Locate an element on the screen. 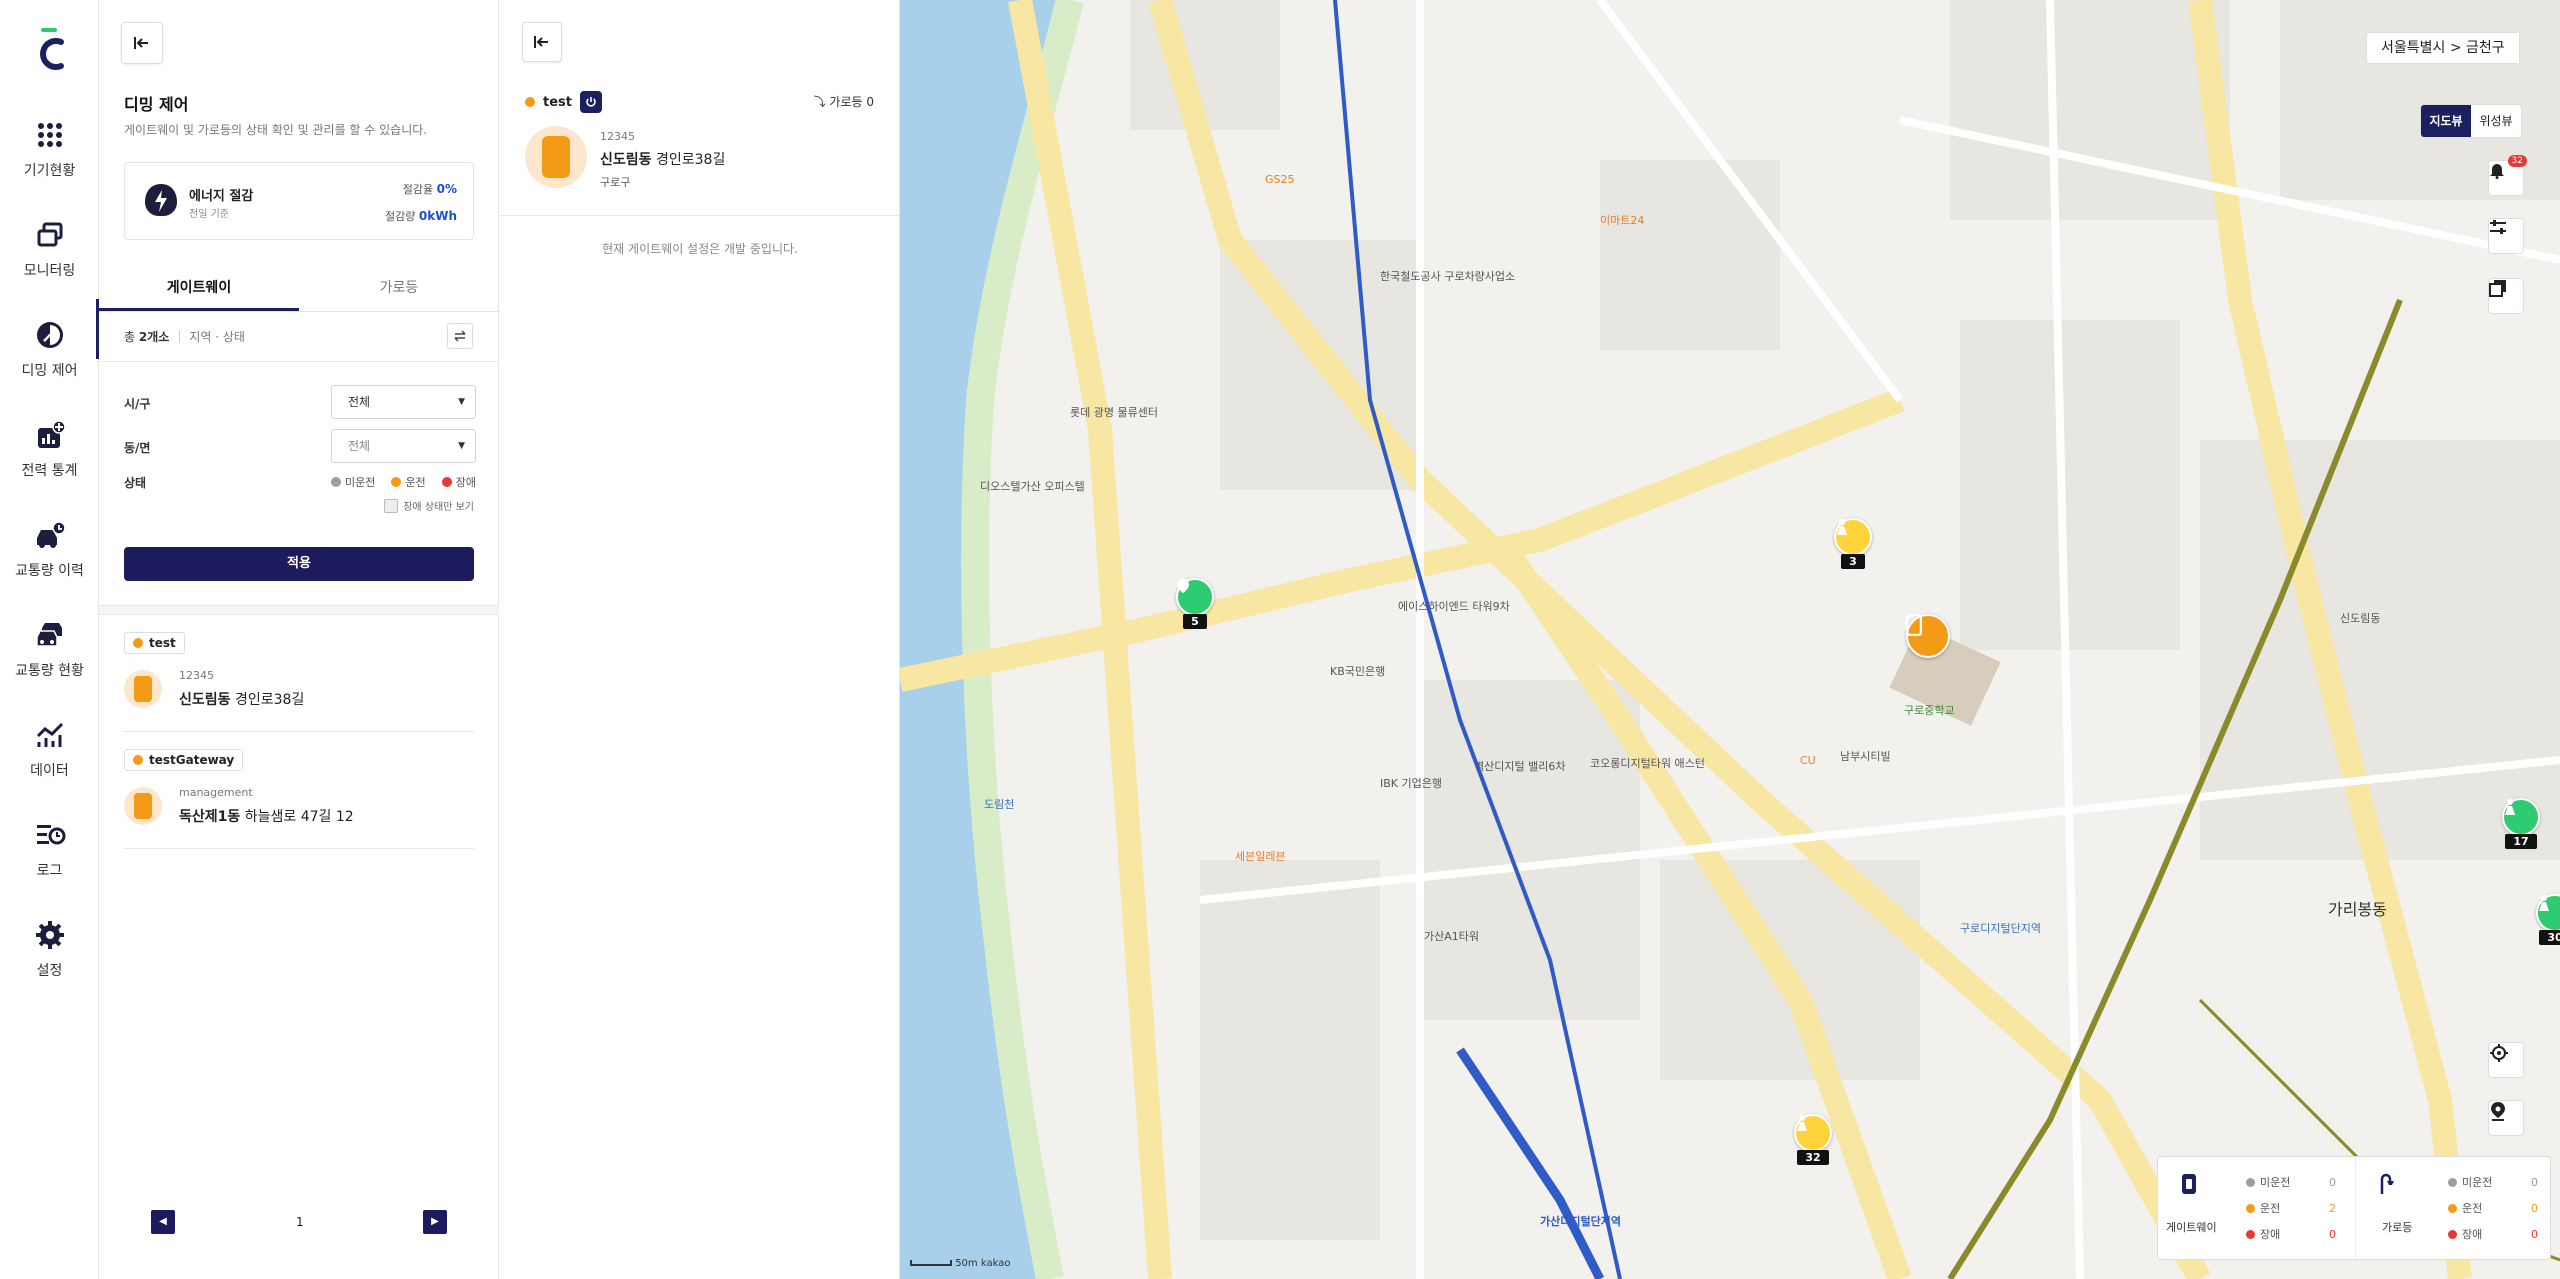 The height and width of the screenshot is (1279, 2560). next-page-button: ▶ is located at coordinates (435, 1222).